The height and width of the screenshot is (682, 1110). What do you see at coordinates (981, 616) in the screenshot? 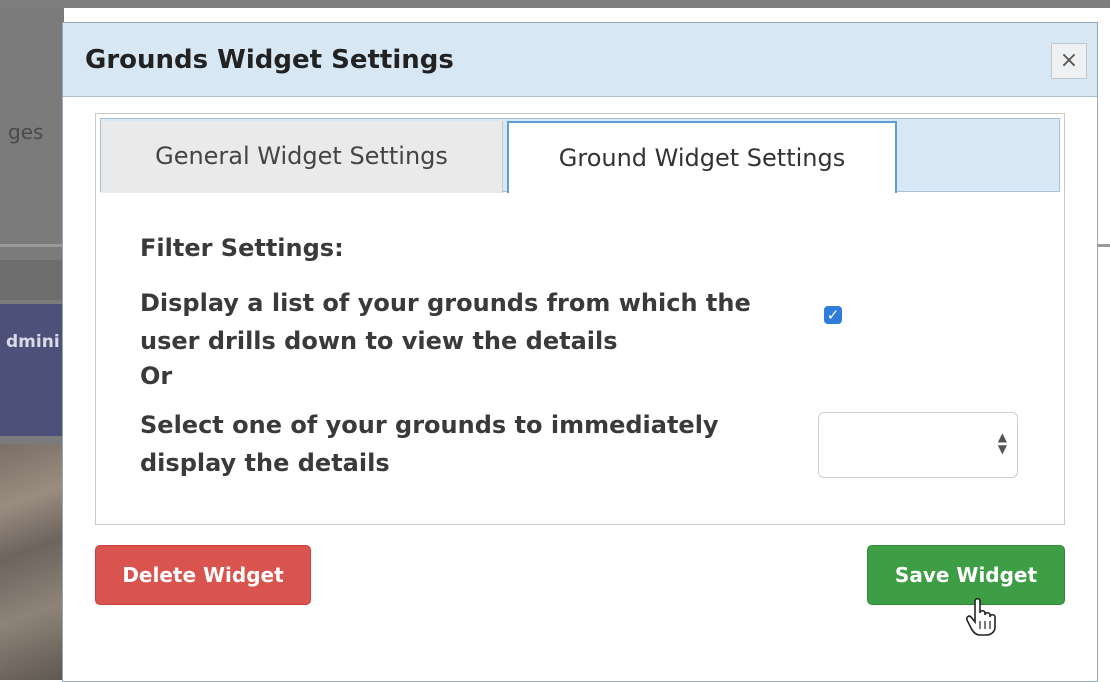
I see `hand-pointer-icon` at bounding box center [981, 616].